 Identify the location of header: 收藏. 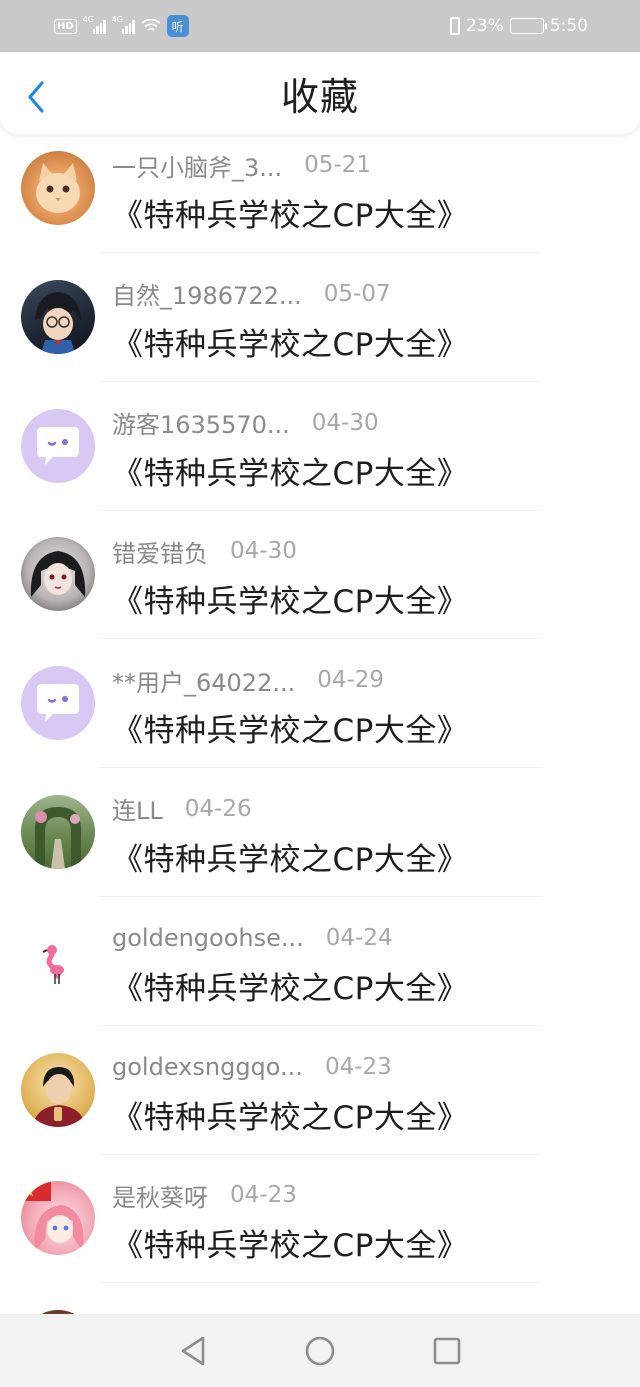
(320, 93).